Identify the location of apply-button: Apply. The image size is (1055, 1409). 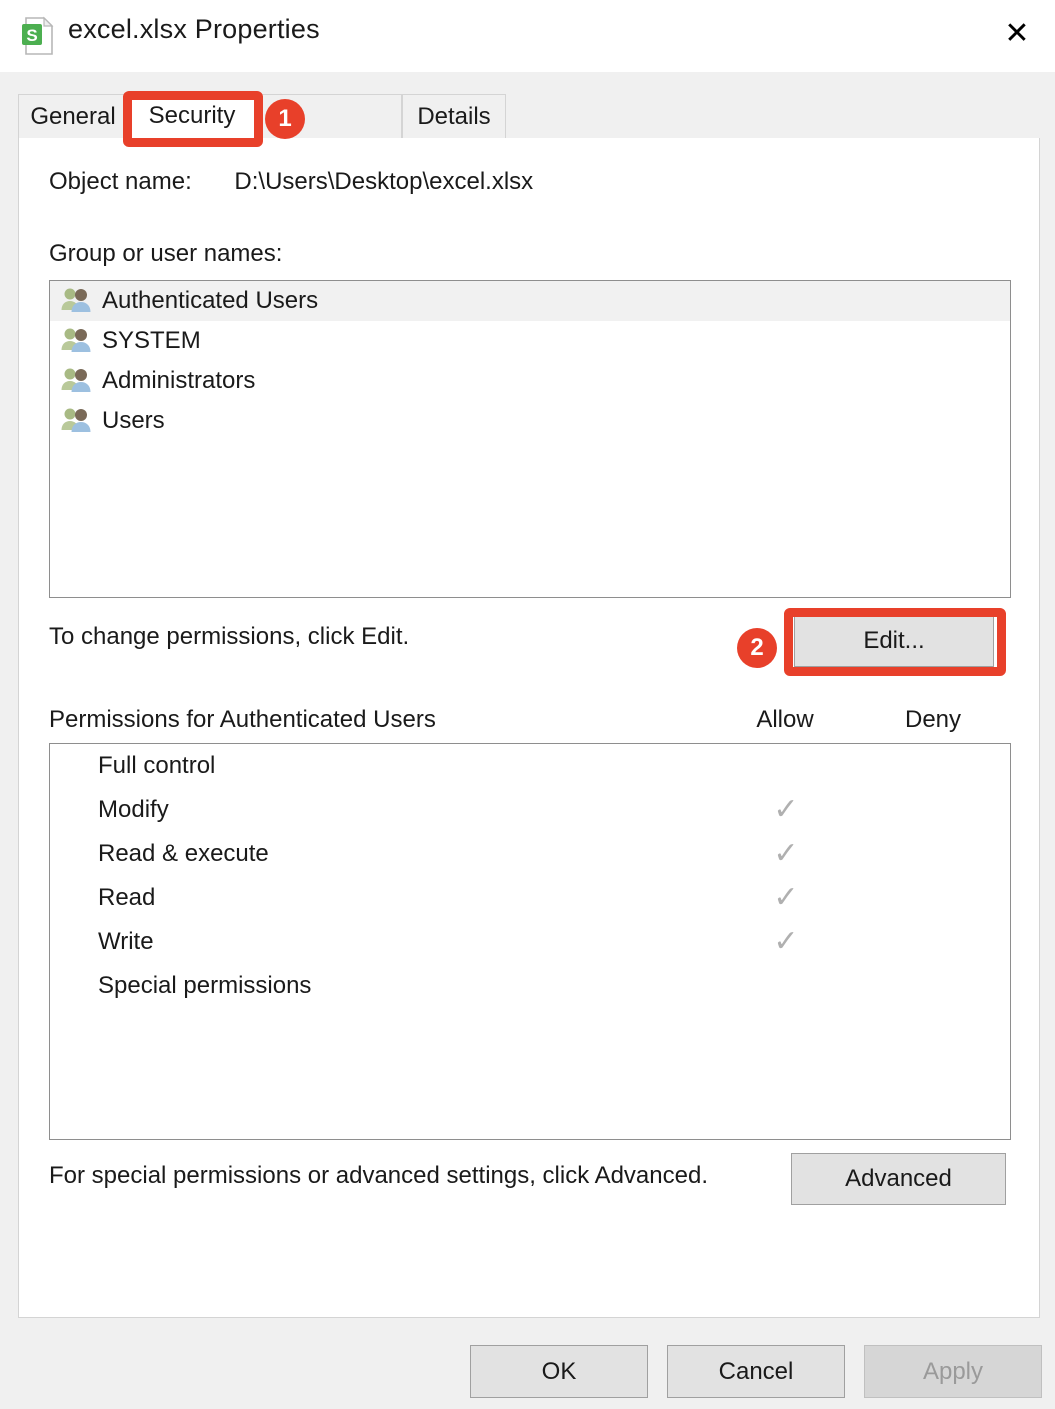
(953, 1371).